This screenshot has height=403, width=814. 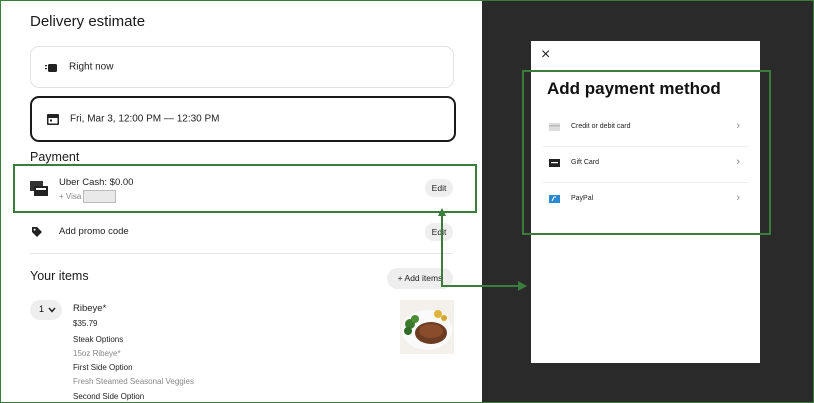 What do you see at coordinates (90, 308) in the screenshot?
I see `item-name: Ribeye*` at bounding box center [90, 308].